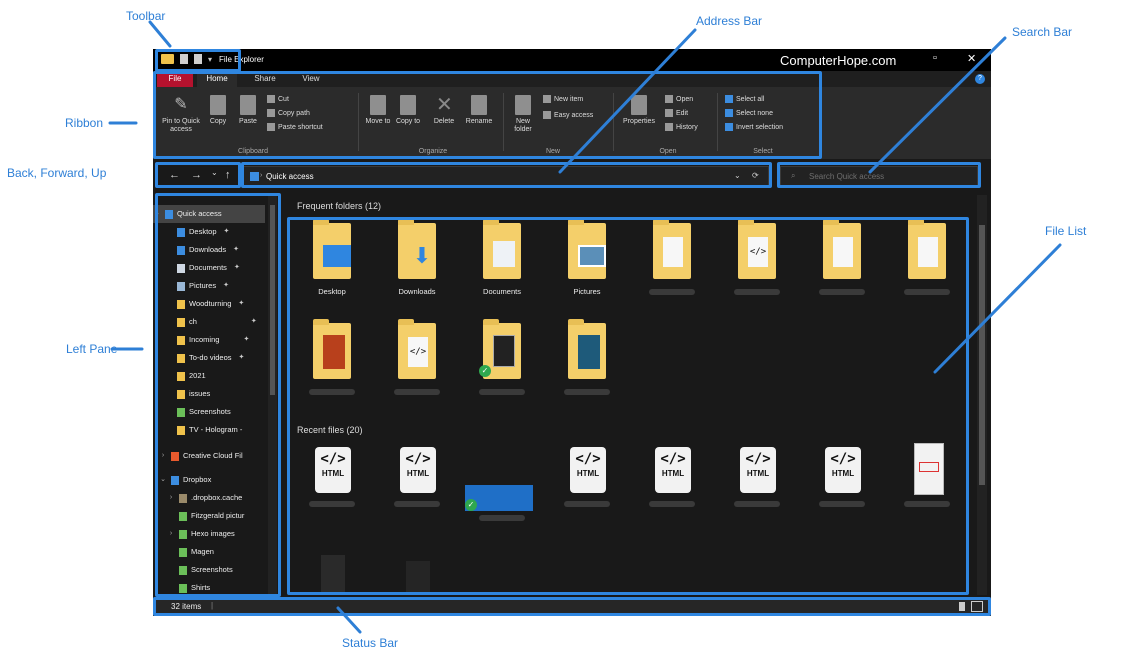 This screenshot has height=651, width=1128. Describe the element at coordinates (208, 250) in the screenshot. I see `nav-downloads: Downloads ✦` at that location.